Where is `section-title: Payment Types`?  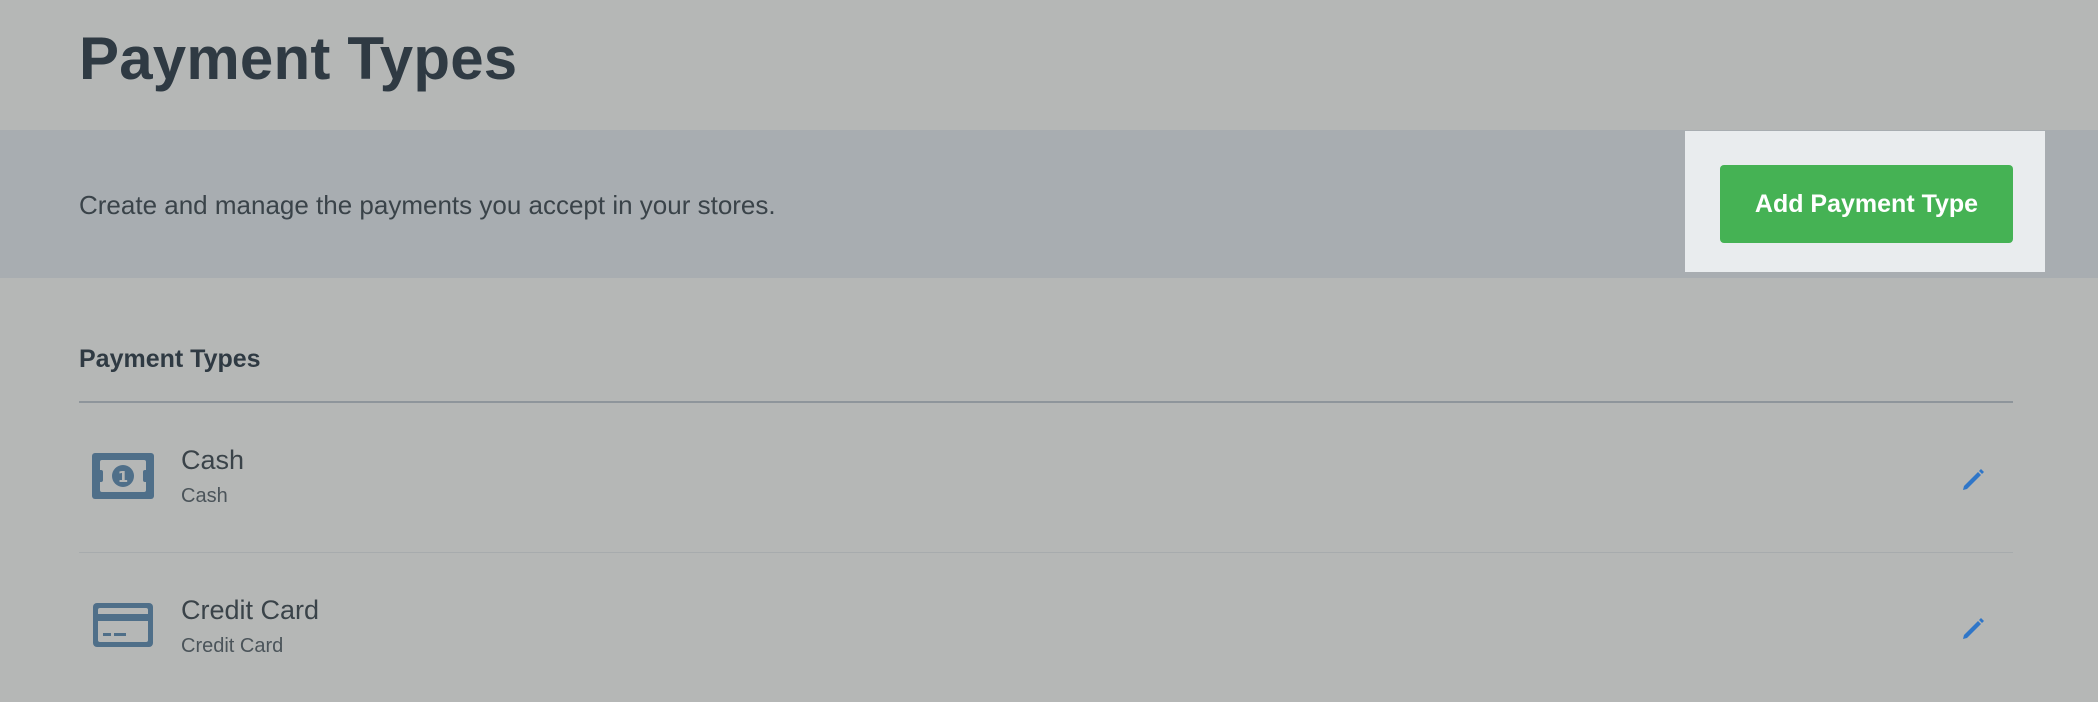 section-title: Payment Types is located at coordinates (170, 359).